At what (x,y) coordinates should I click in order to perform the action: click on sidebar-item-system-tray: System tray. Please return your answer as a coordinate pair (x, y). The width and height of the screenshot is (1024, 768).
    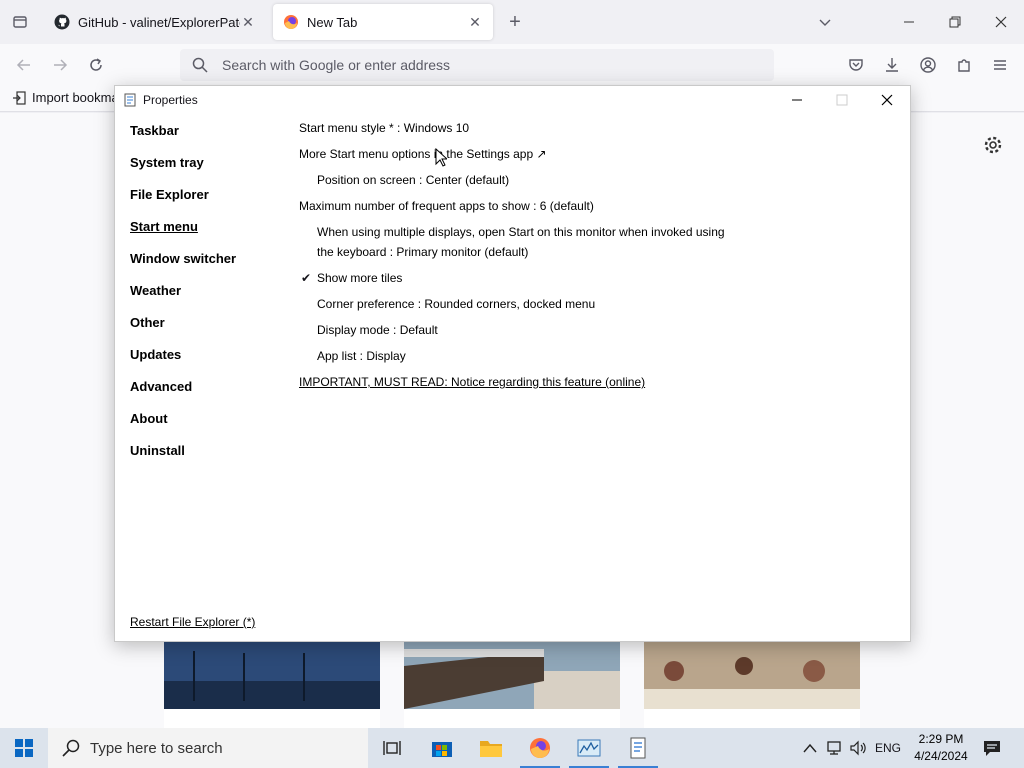
    Looking at the image, I should click on (167, 162).